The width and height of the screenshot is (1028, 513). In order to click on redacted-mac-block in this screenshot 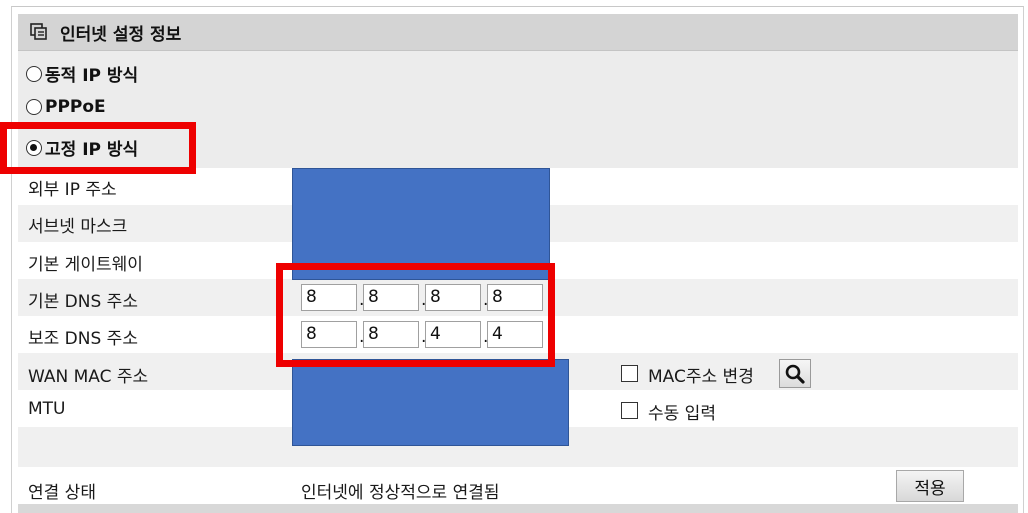, I will do `click(430, 402)`.